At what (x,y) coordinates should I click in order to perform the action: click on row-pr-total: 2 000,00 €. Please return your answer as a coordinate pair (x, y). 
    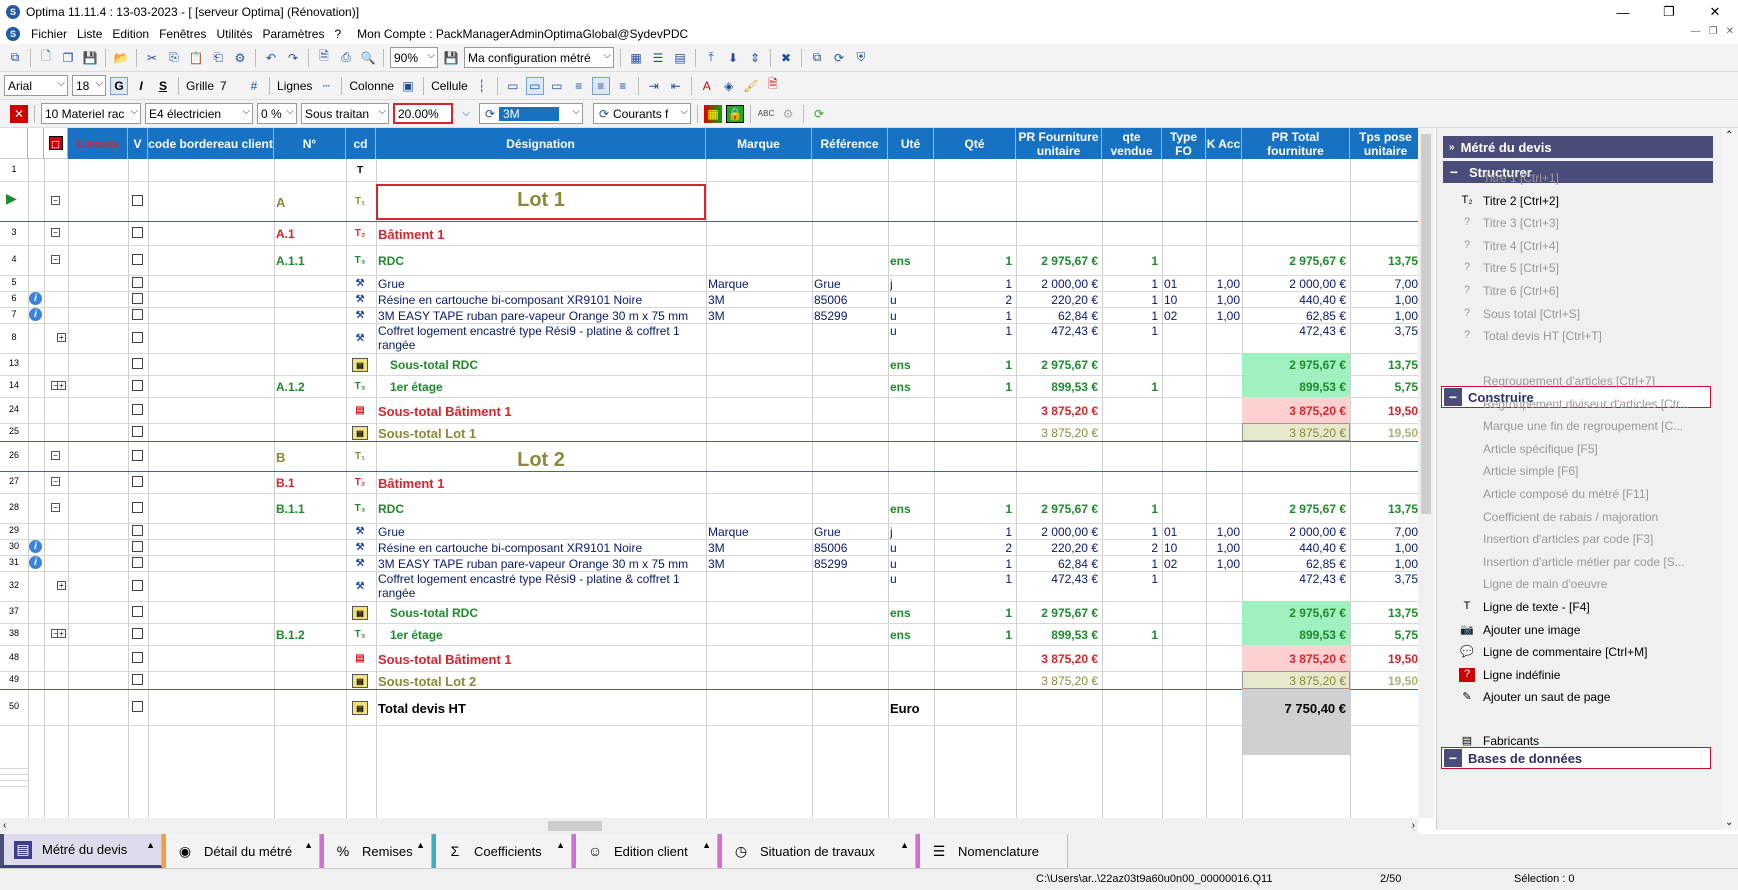
    Looking at the image, I should click on (1294, 284).